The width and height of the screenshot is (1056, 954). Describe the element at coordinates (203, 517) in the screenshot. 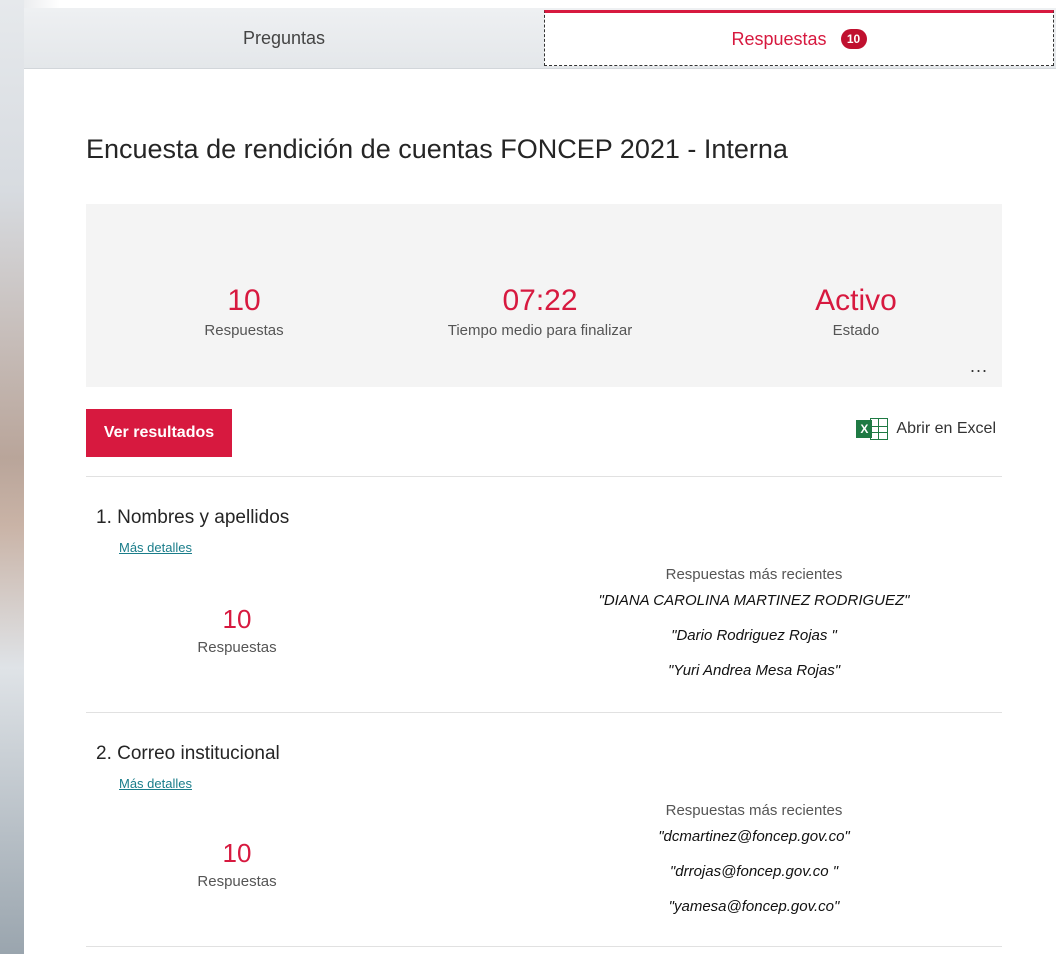

I see `question-1-text: Nombres y apellidos` at that location.